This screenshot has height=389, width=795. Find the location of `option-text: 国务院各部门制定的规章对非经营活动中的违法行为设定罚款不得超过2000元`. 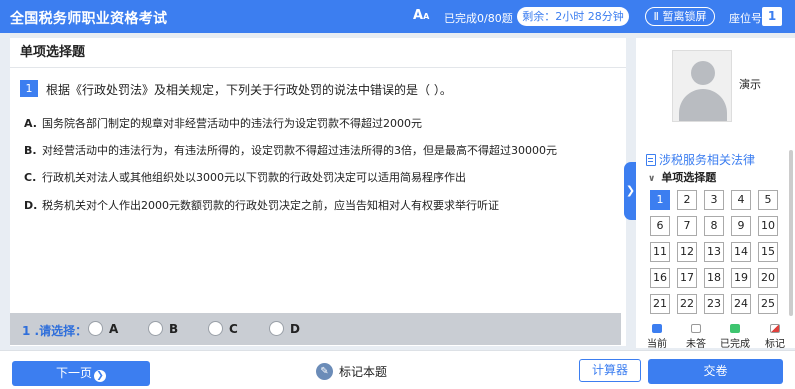

option-text: 国务院各部门制定的规章对非经营活动中的违法行为设定罚款不得超过2000元 is located at coordinates (232, 123).